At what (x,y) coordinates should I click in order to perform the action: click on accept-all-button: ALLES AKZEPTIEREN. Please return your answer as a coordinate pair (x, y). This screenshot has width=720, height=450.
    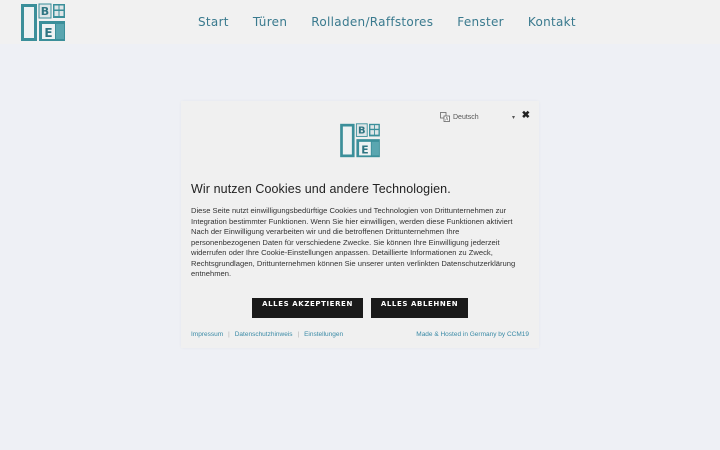
    Looking at the image, I should click on (307, 308).